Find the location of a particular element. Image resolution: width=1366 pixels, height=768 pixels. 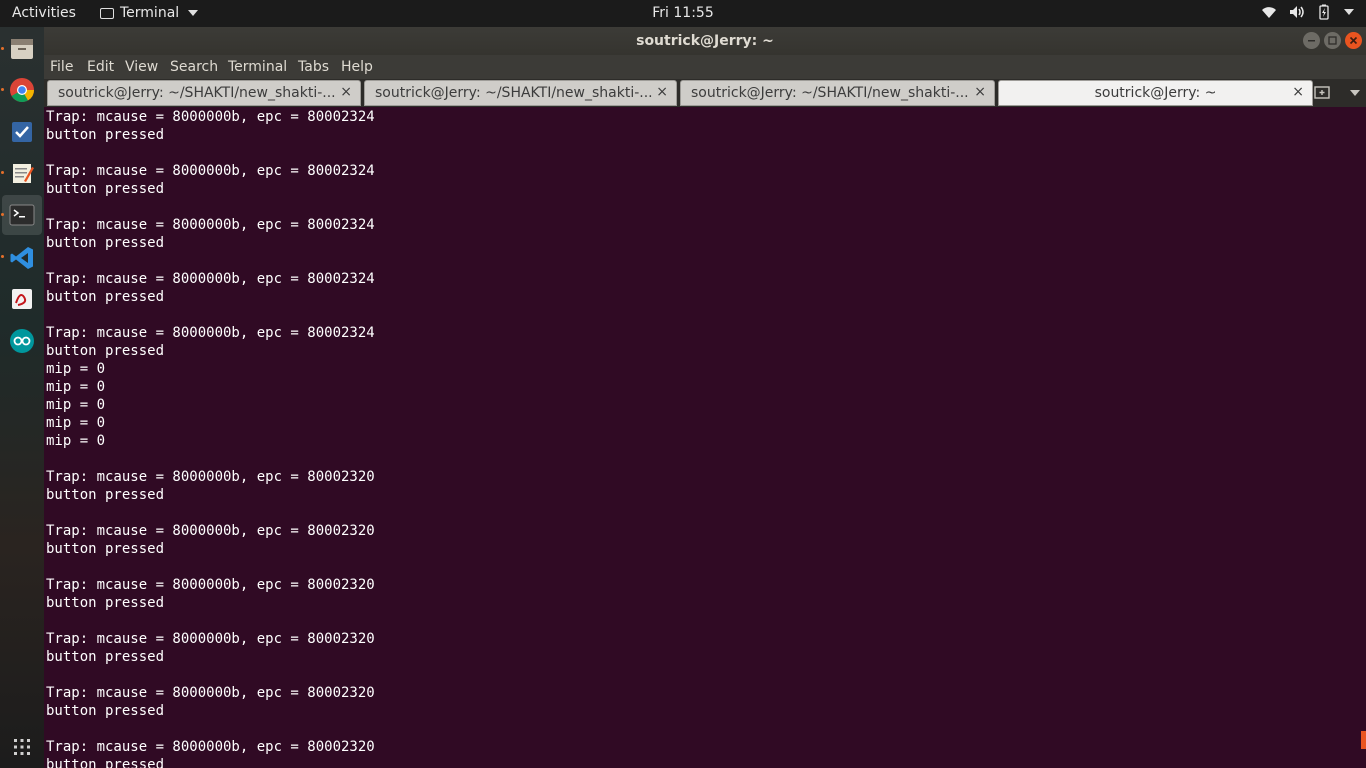

close-window-button is located at coordinates (1353, 40).